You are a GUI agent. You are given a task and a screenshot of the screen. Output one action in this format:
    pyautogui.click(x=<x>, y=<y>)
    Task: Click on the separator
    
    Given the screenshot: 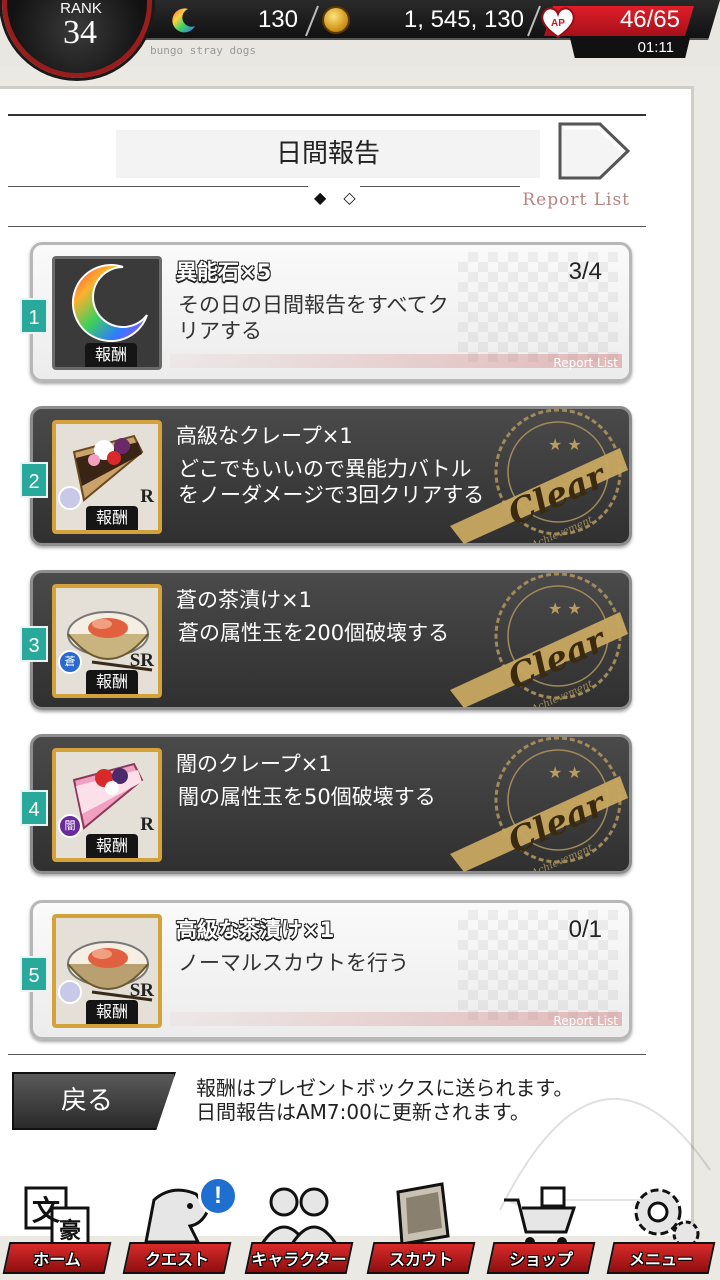 What is the action you would take?
    pyautogui.click(x=312, y=21)
    